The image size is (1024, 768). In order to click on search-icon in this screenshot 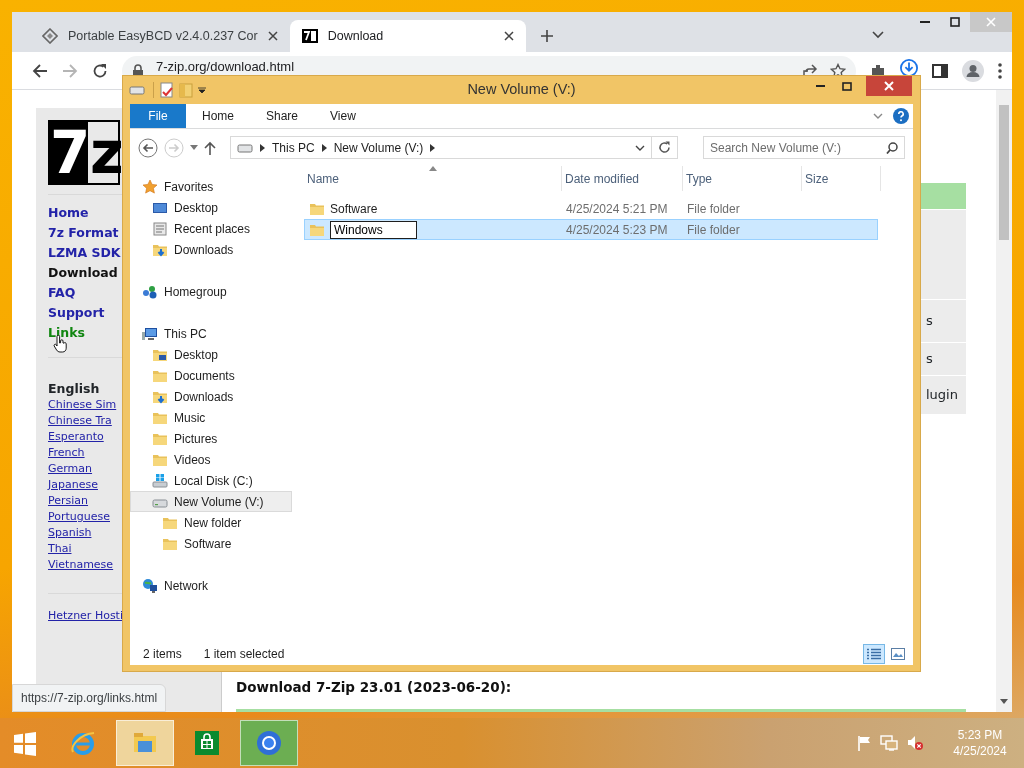, I will do `click(892, 147)`.